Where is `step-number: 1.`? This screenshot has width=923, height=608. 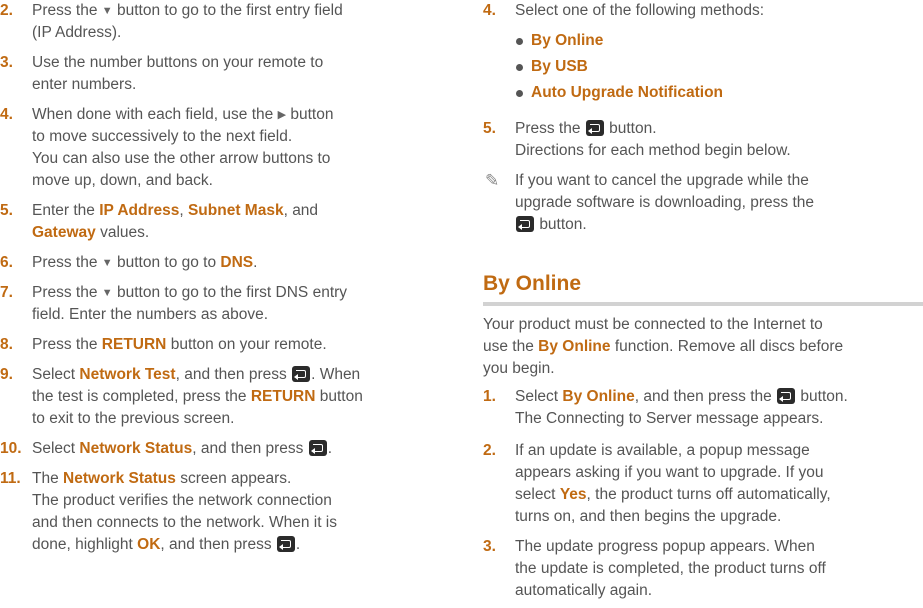
step-number: 1. is located at coordinates (489, 396).